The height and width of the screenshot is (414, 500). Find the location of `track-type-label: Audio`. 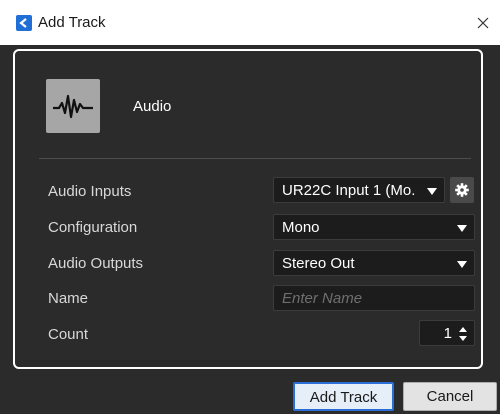

track-type-label: Audio is located at coordinates (152, 106).